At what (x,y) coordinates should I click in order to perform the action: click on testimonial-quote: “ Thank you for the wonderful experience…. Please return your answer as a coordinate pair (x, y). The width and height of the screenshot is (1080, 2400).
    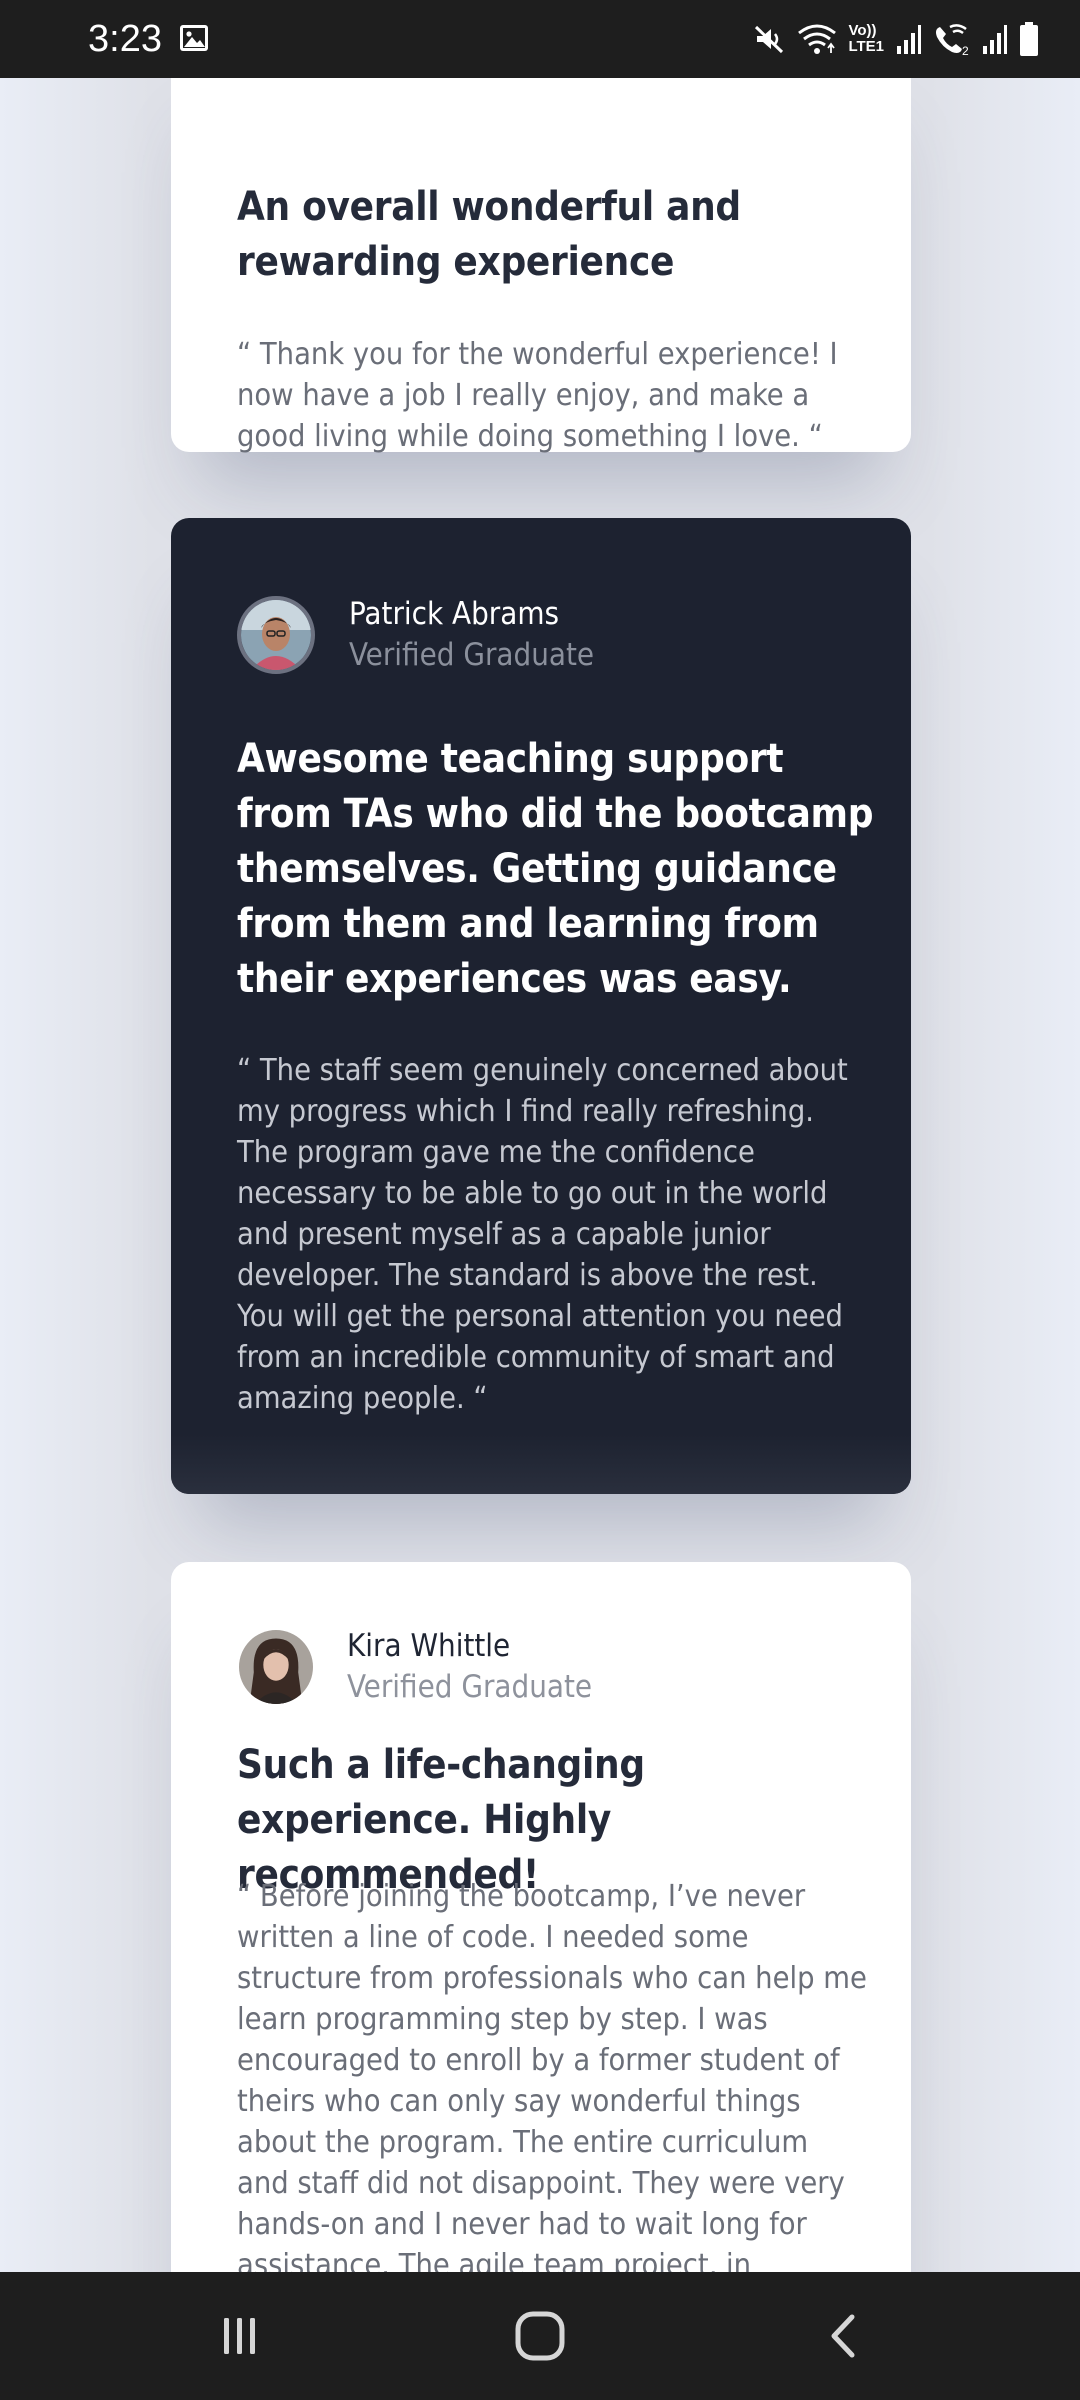
    Looking at the image, I should click on (537, 395).